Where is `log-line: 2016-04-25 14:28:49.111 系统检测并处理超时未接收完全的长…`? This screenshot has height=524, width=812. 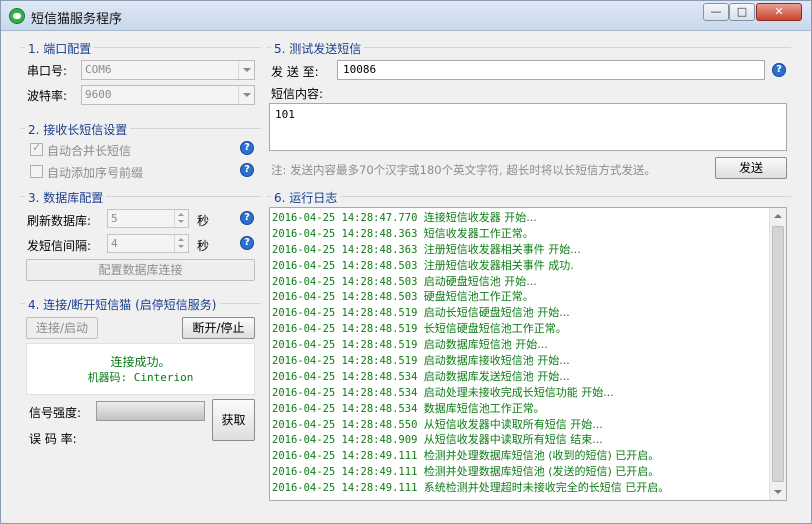 log-line: 2016-04-25 14:28:49.111 系统检测并处理超时未接收完全的长… is located at coordinates (520, 488).